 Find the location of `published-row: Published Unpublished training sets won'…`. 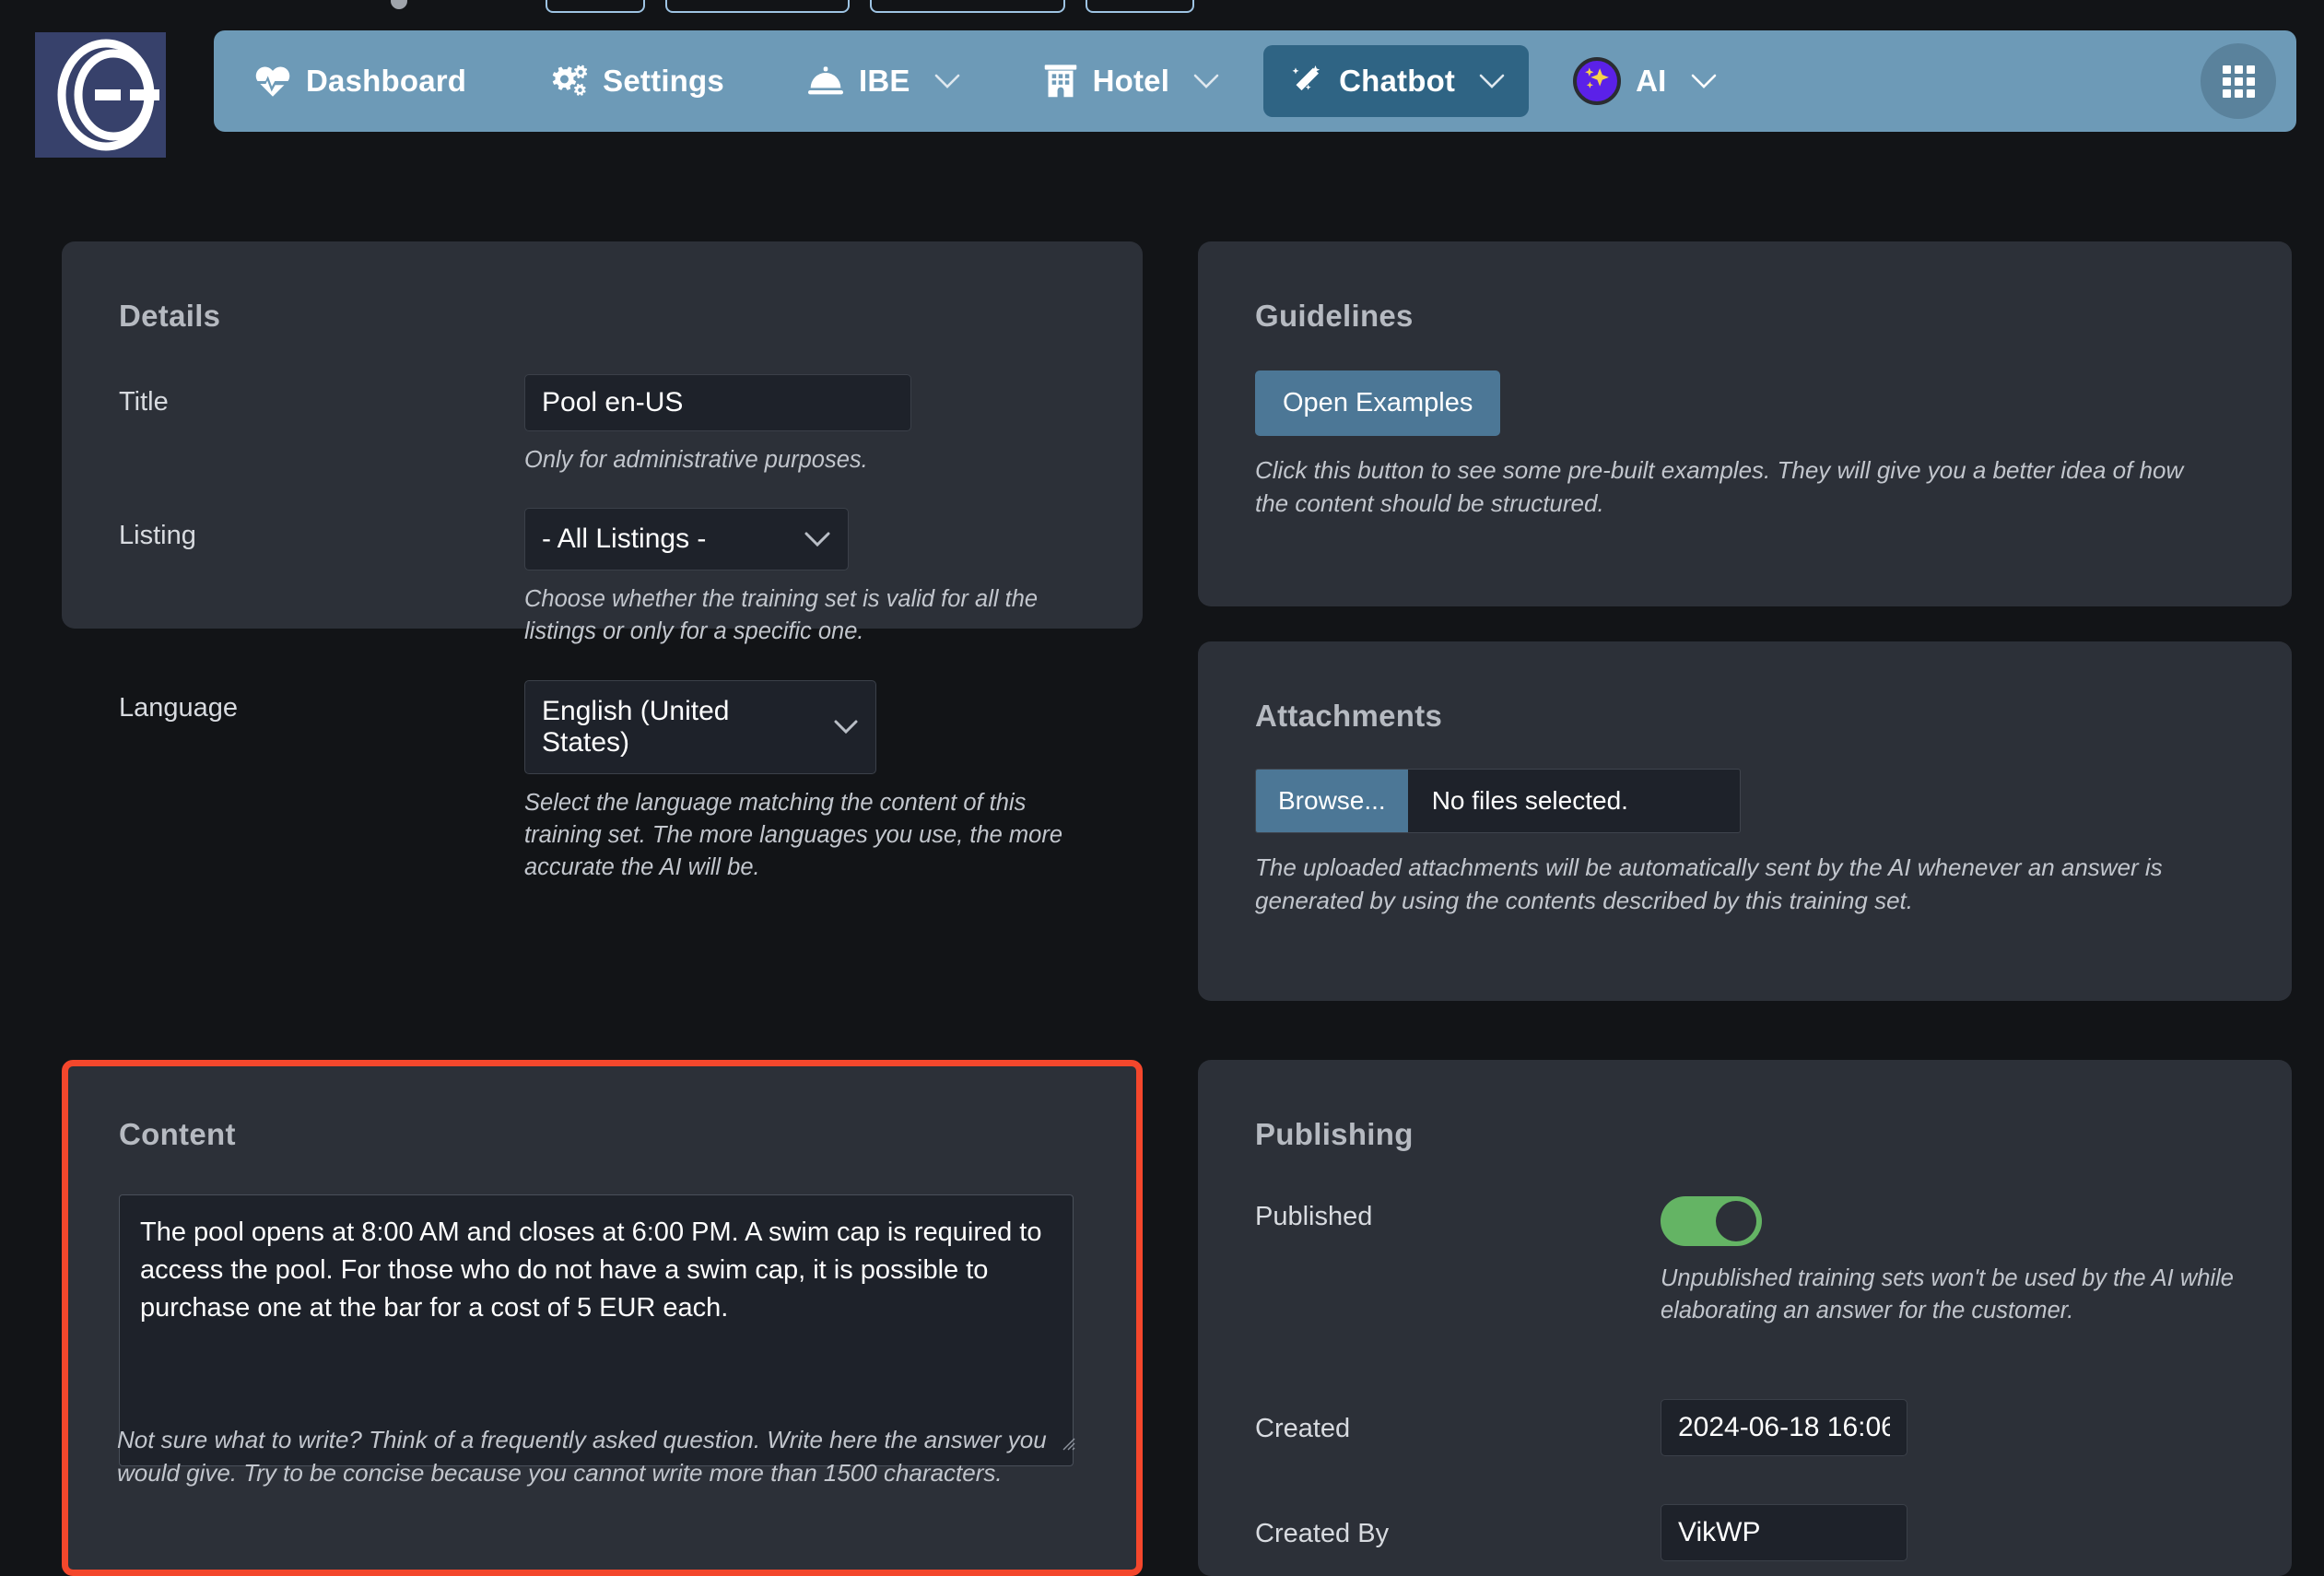

published-row: Published Unpublished training sets won'… is located at coordinates (1745, 1261).